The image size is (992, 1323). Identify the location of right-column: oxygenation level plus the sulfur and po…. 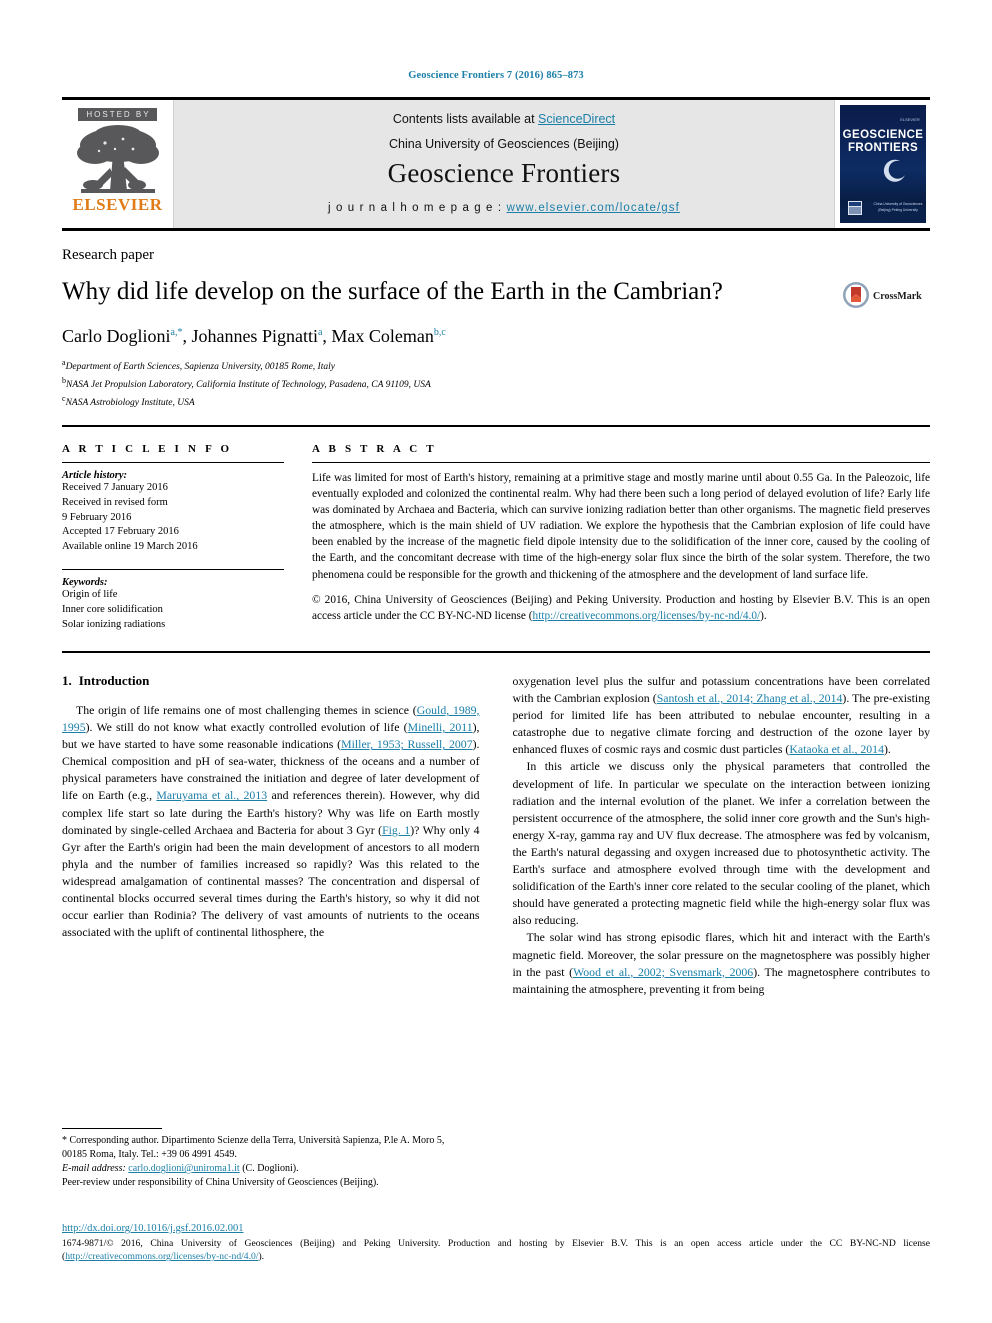
(722, 835).